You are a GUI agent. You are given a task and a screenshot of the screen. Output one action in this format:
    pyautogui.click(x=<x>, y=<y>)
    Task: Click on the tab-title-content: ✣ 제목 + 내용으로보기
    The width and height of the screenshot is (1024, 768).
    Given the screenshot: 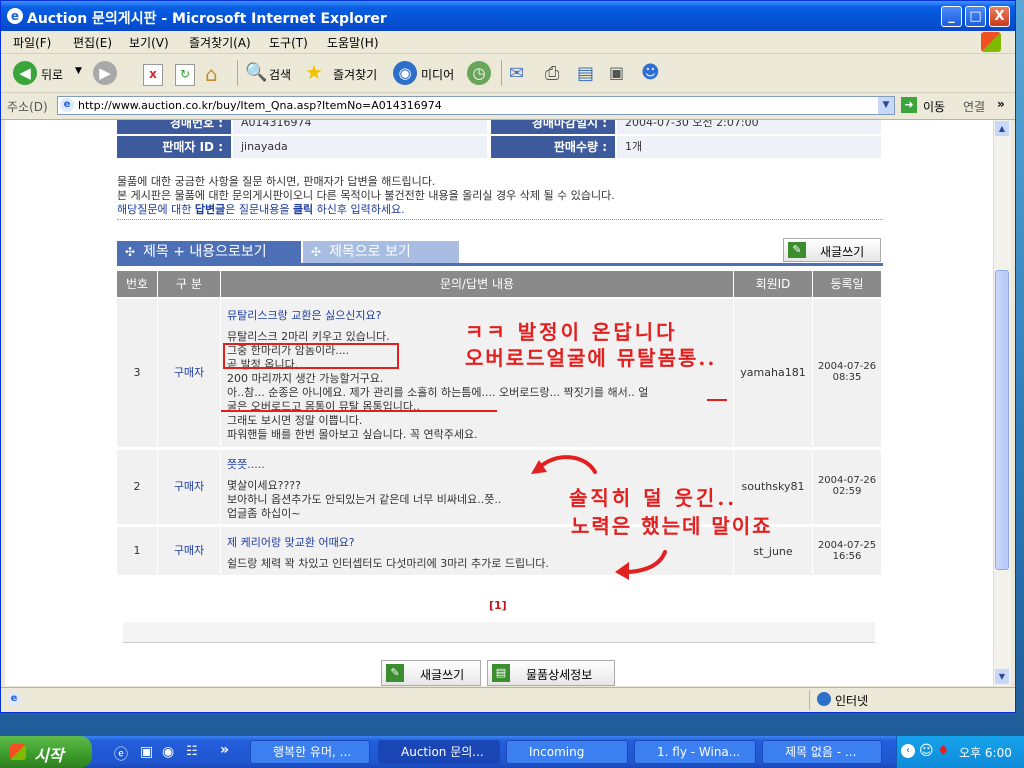 What is the action you would take?
    pyautogui.click(x=209, y=252)
    